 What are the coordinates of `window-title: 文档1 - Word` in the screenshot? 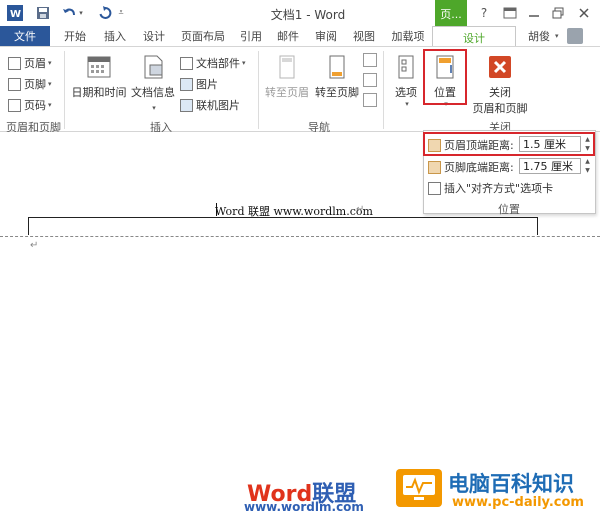 It's located at (308, 15).